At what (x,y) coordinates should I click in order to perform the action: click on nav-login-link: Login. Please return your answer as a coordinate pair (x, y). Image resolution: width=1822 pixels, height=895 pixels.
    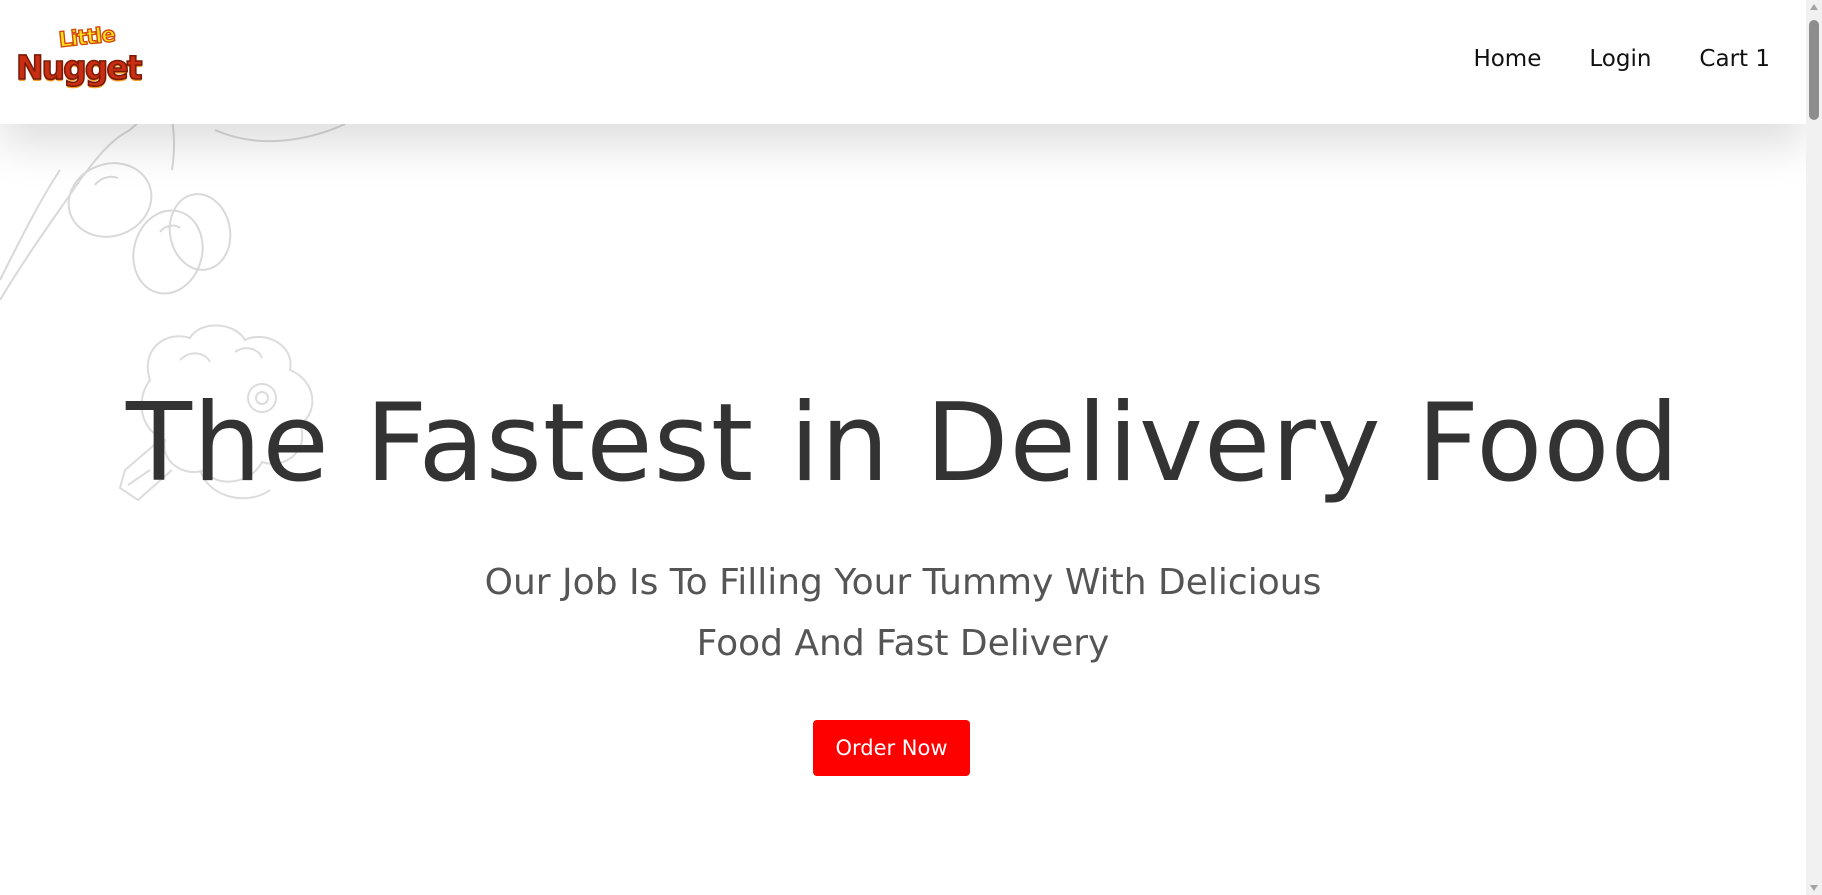
    Looking at the image, I should click on (1620, 59).